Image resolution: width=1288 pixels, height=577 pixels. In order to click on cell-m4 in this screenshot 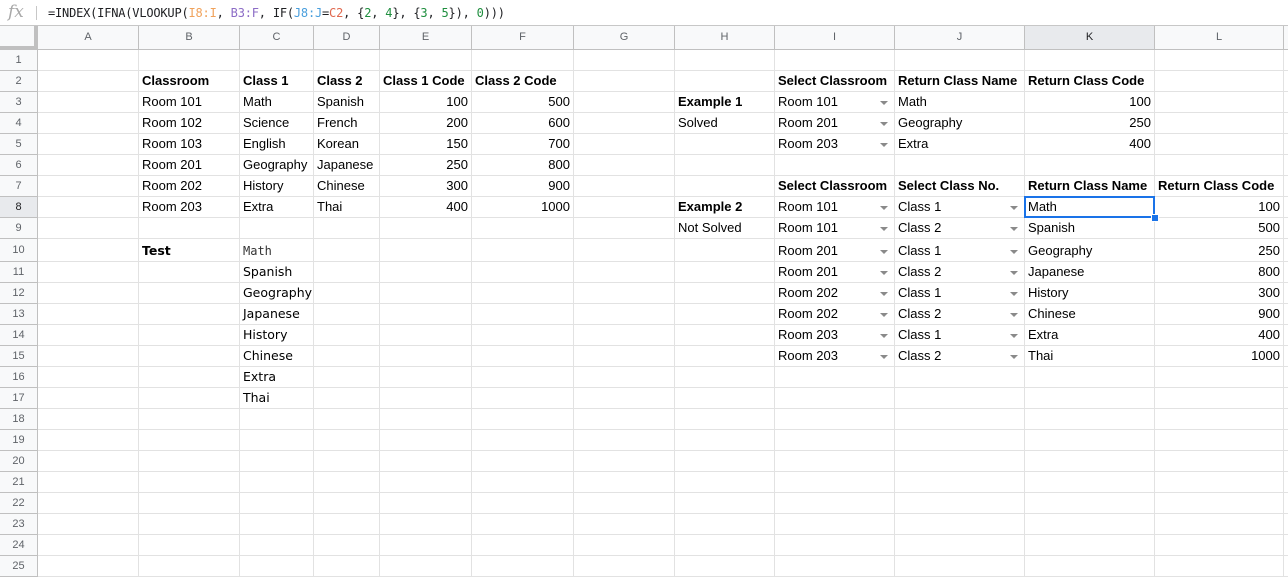, I will do `click(1286, 123)`.